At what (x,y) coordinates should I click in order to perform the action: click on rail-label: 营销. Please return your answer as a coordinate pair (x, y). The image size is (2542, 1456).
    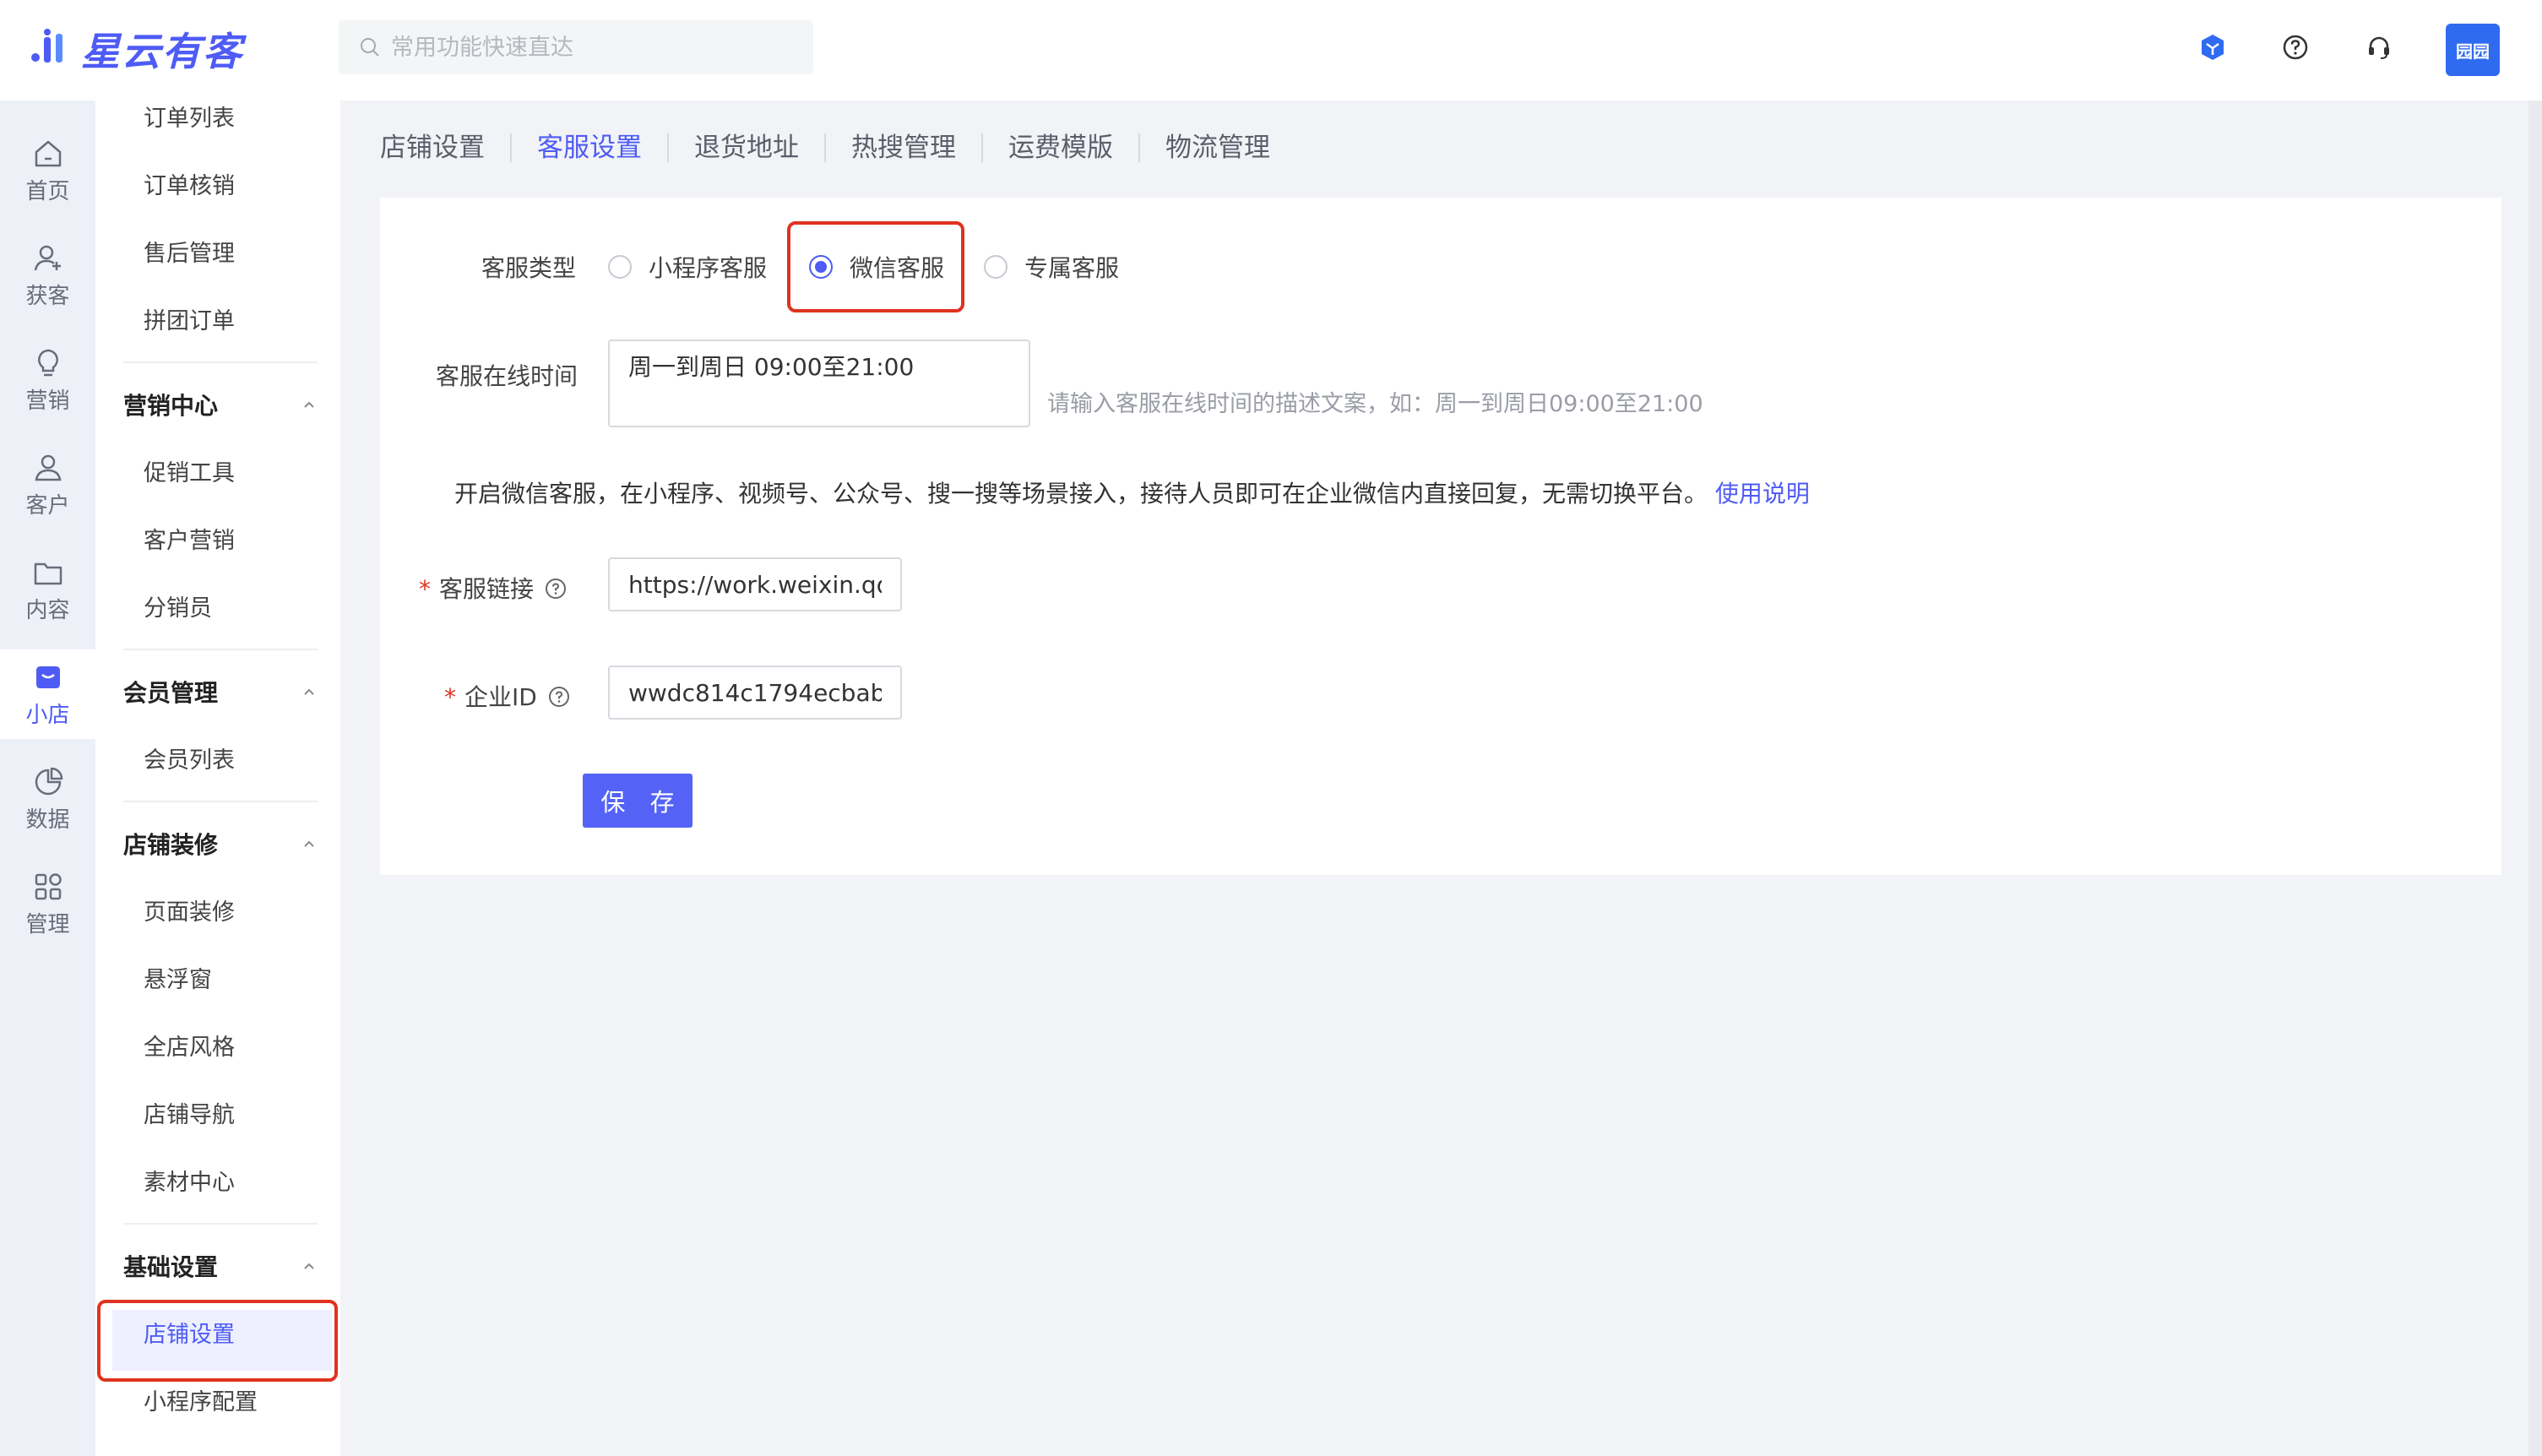
    Looking at the image, I should click on (47, 401).